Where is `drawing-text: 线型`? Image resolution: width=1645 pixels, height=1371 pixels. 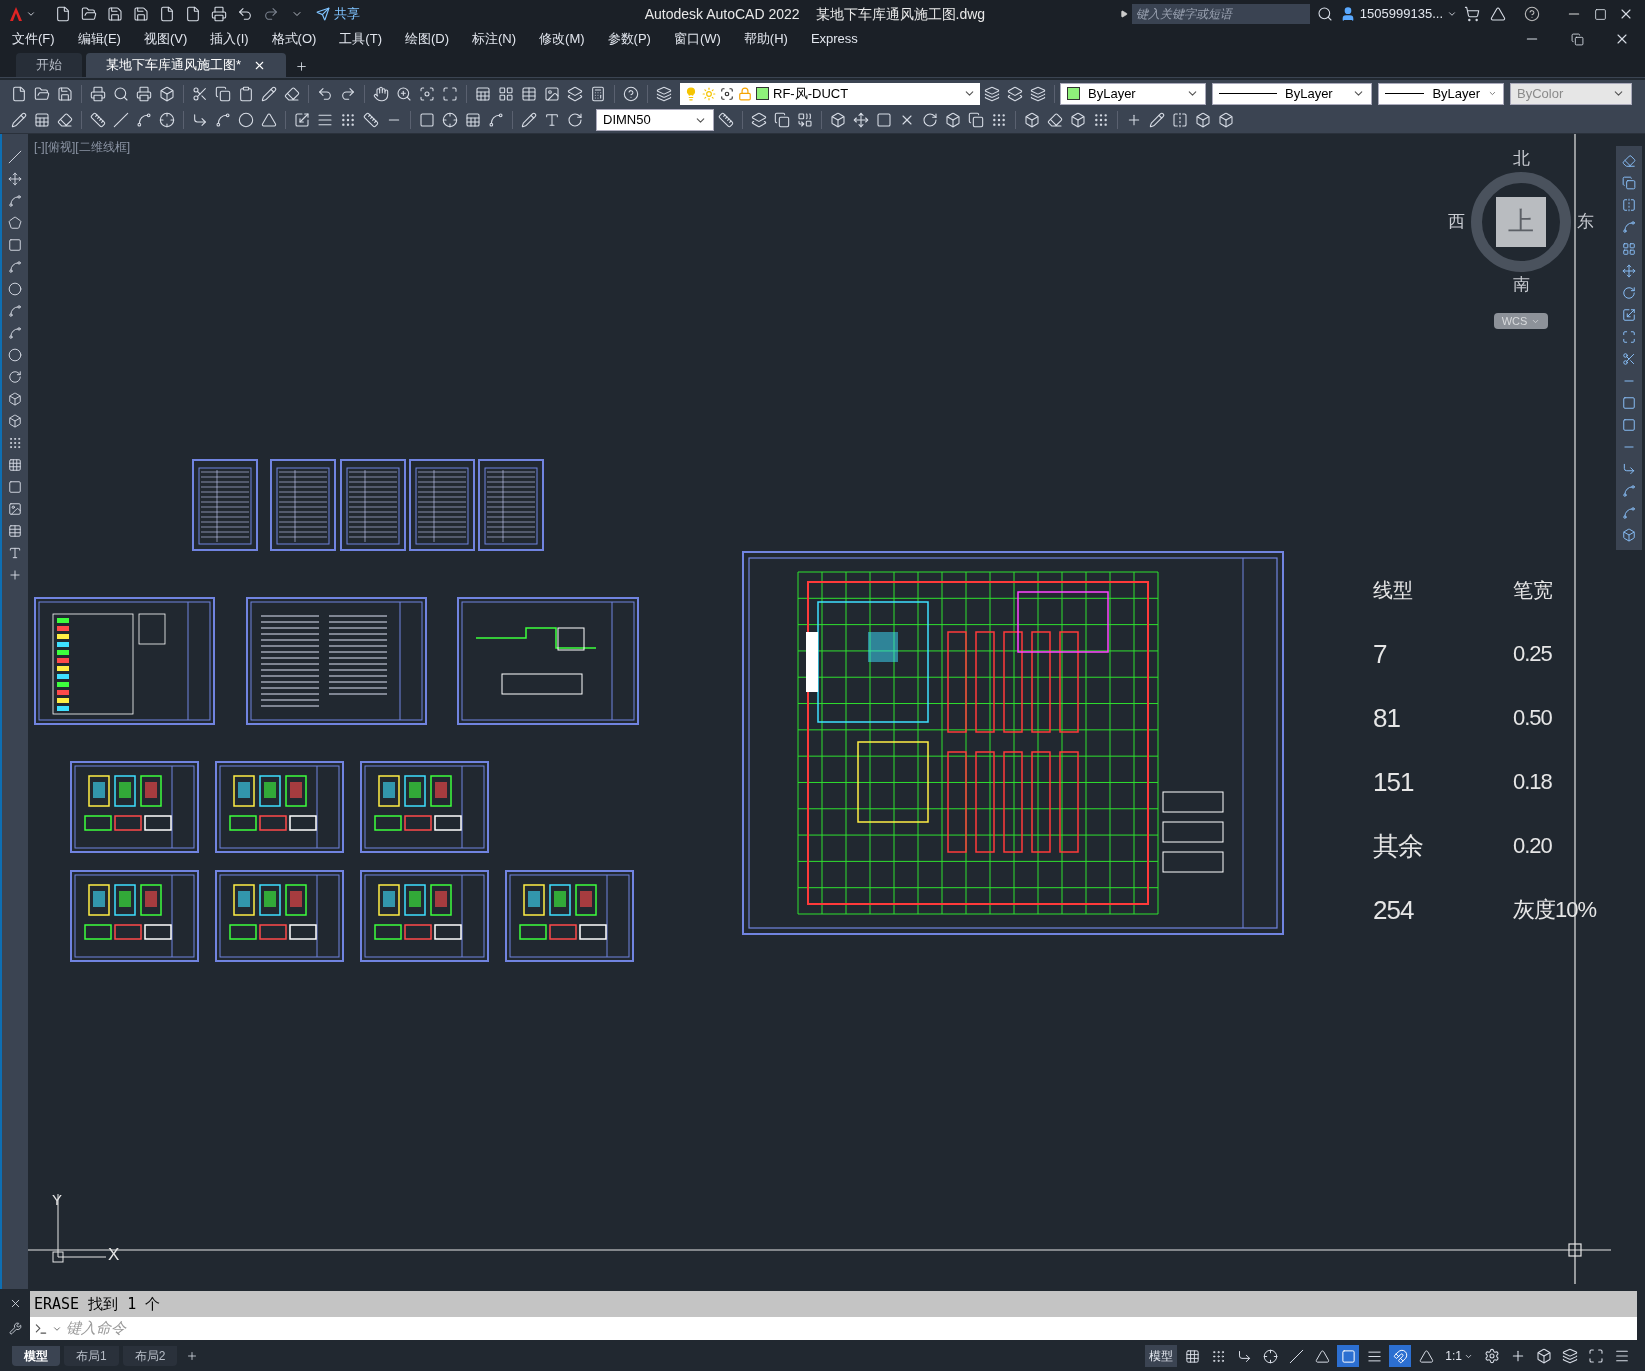 drawing-text: 线型 is located at coordinates (1393, 590).